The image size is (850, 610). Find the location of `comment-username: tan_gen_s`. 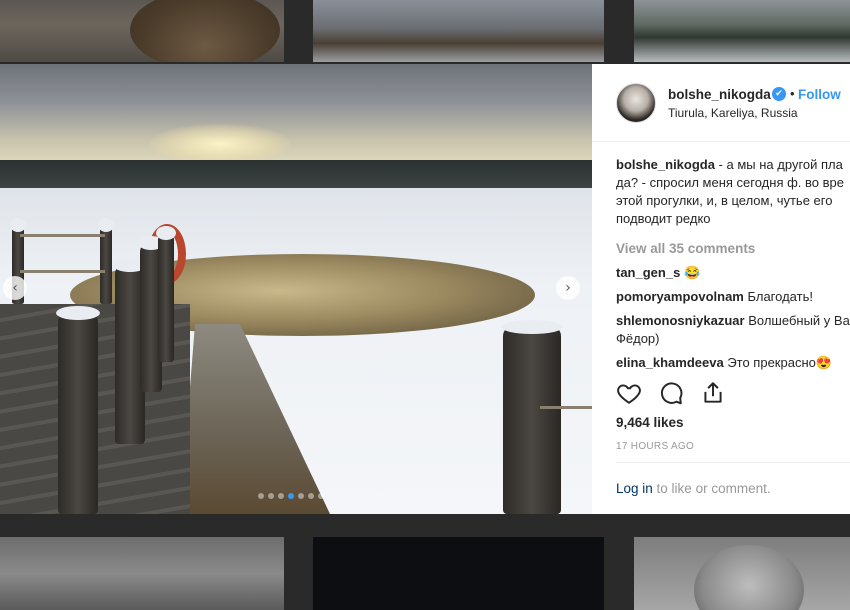

comment-username: tan_gen_s is located at coordinates (648, 272).